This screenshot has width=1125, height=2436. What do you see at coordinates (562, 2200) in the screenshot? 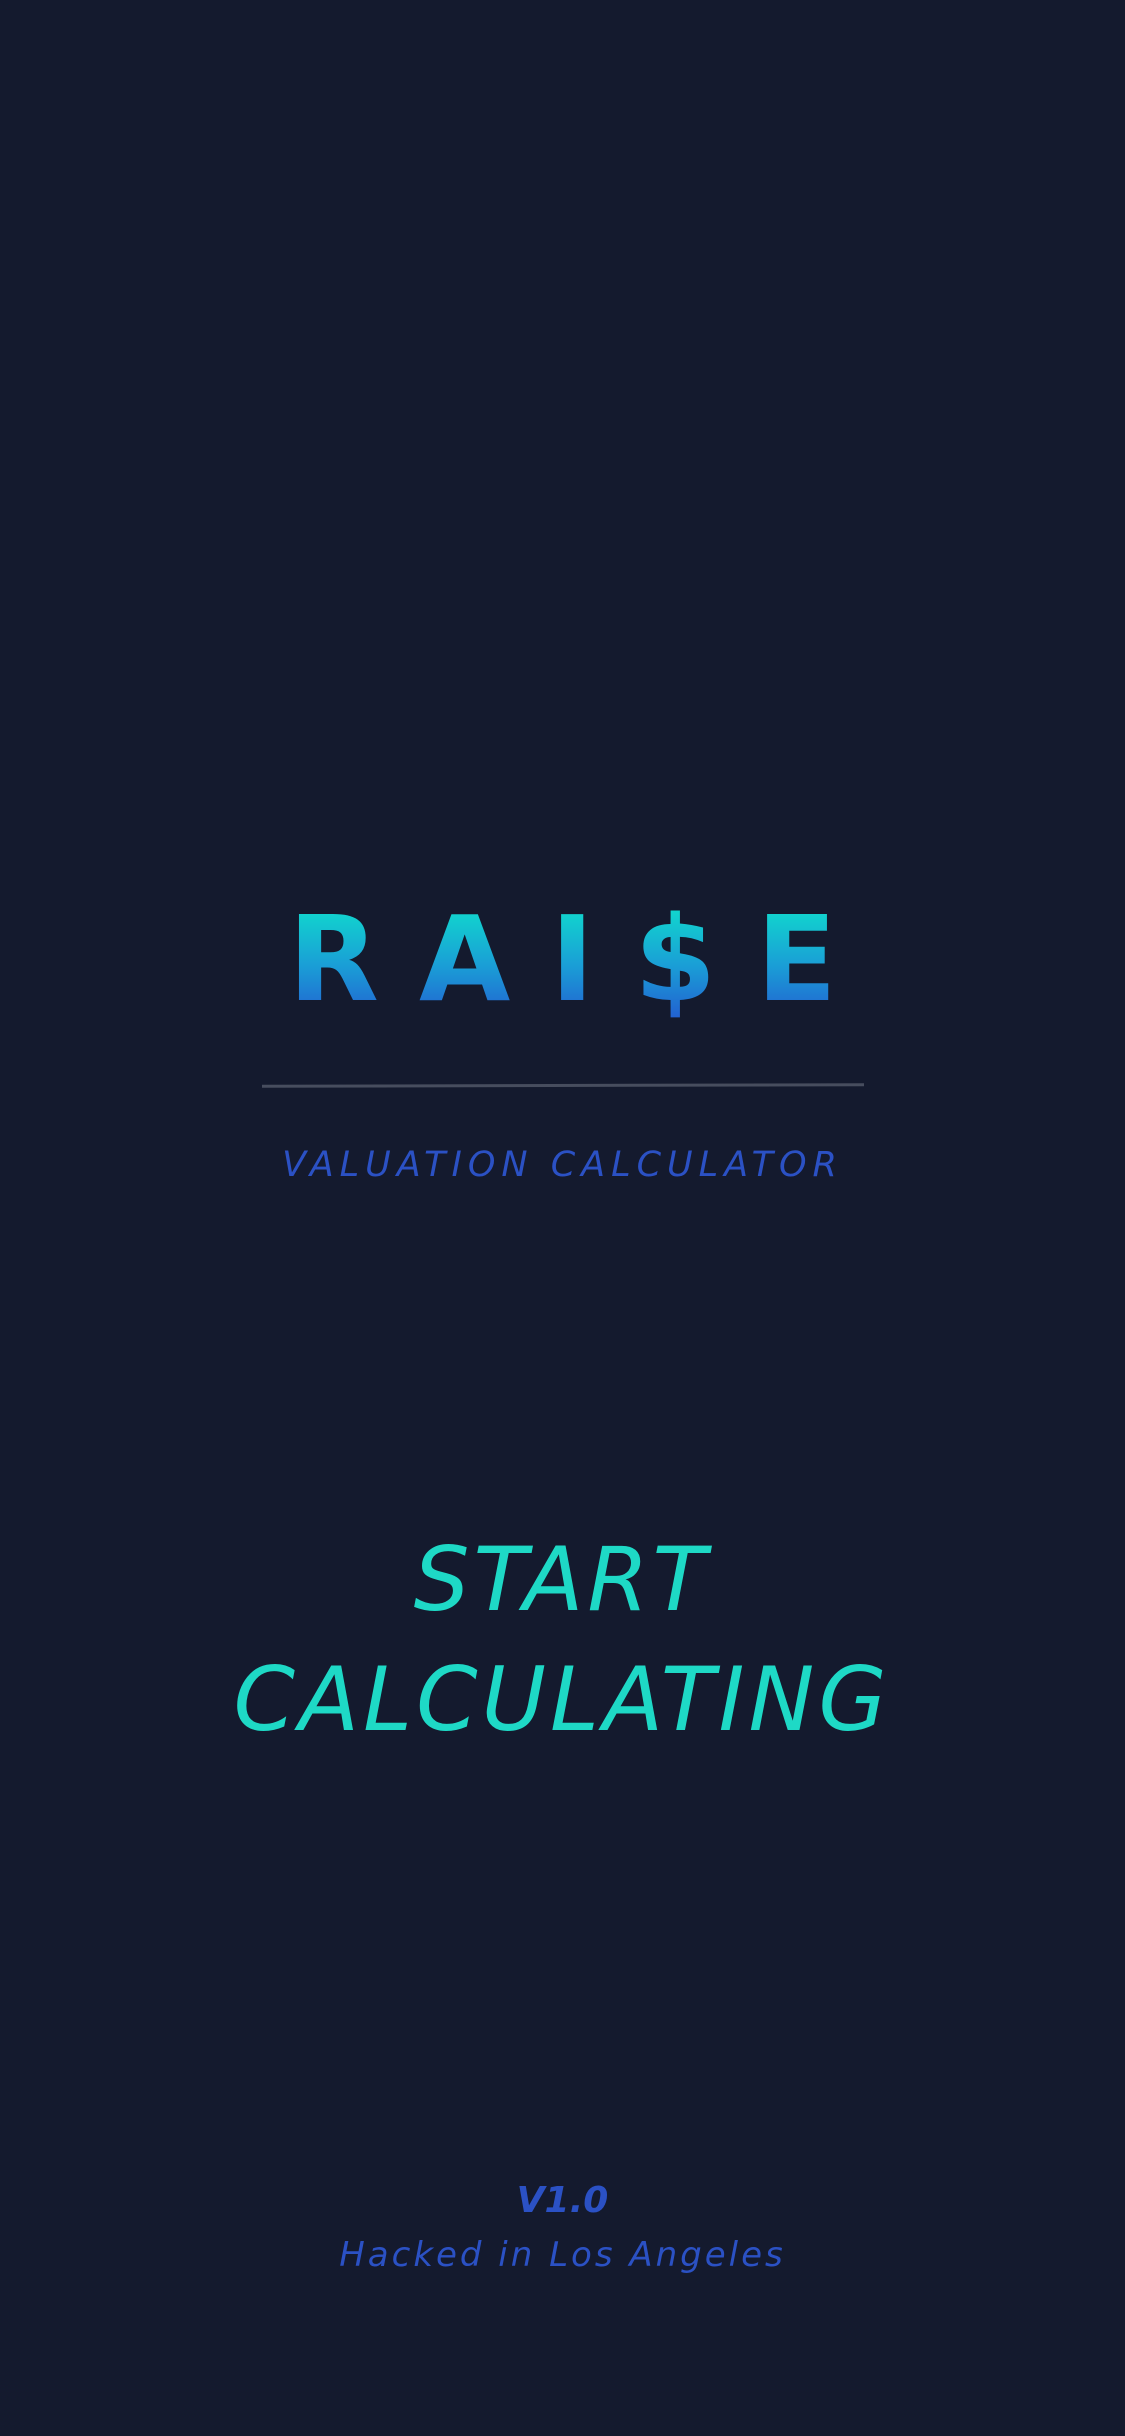
I see `version-label: V1.0` at bounding box center [562, 2200].